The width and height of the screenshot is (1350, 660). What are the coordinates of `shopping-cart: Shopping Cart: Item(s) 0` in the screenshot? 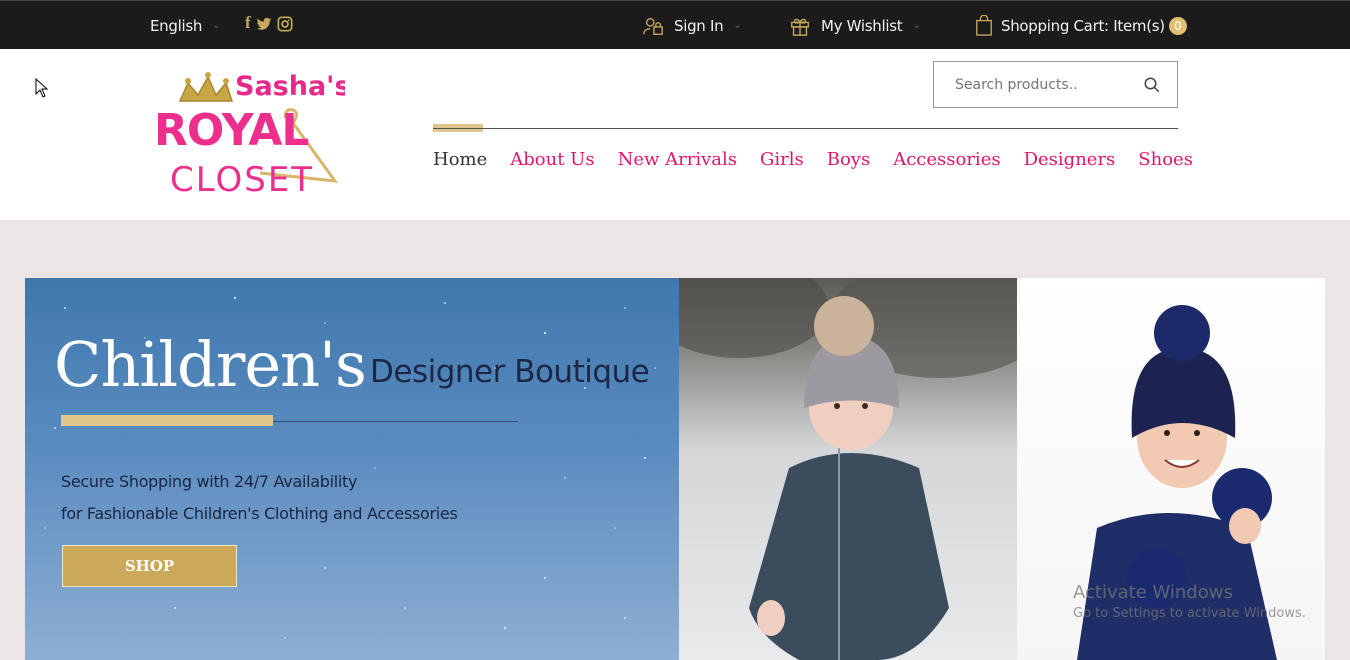 It's located at (1081, 25).